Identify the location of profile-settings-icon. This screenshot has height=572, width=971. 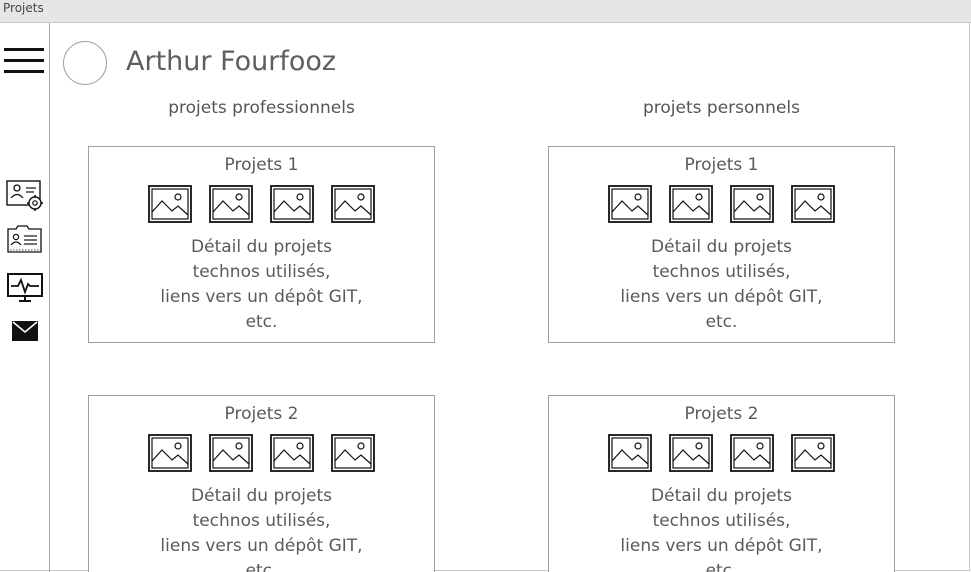
(25, 196).